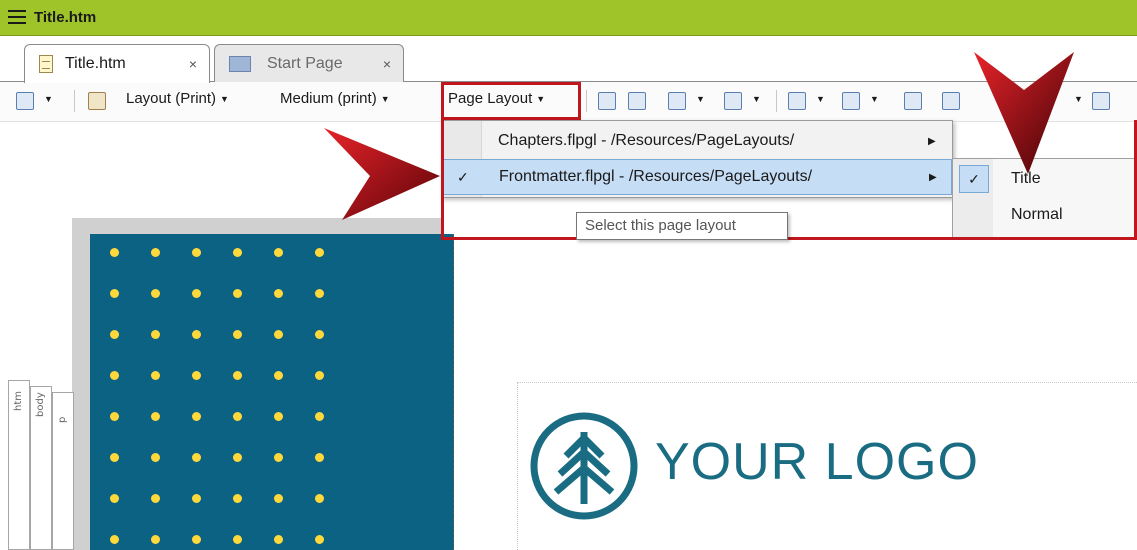 The height and width of the screenshot is (550, 1137). Describe the element at coordinates (17, 18) in the screenshot. I see `menu-icon` at that location.